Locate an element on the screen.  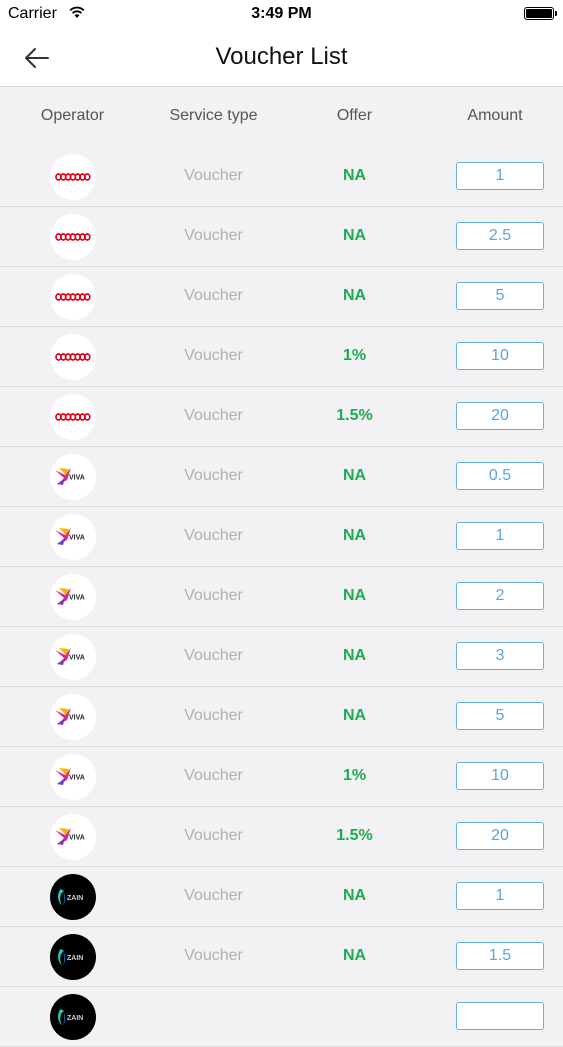
table-header: Operator Service type Offer Amount is located at coordinates (281, 117).